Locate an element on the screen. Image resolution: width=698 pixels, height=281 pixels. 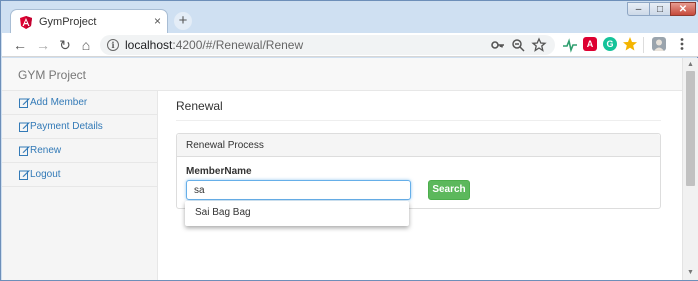
angular-icon is located at coordinates (26, 22).